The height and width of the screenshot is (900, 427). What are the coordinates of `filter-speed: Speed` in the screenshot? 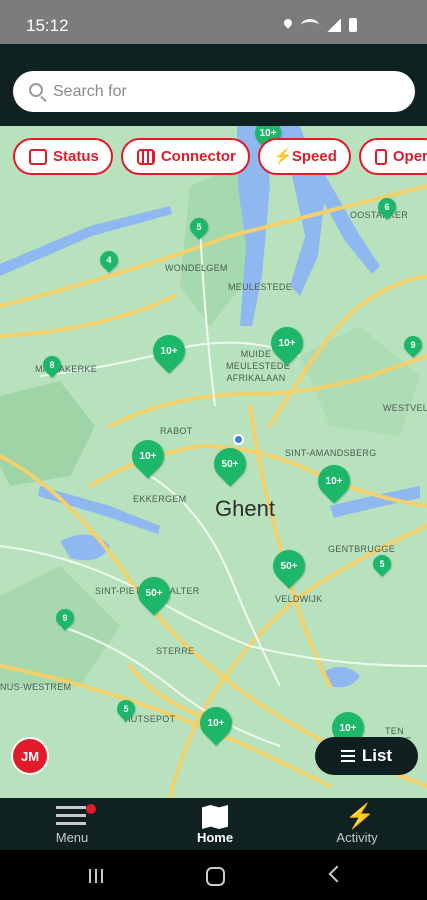 It's located at (304, 156).